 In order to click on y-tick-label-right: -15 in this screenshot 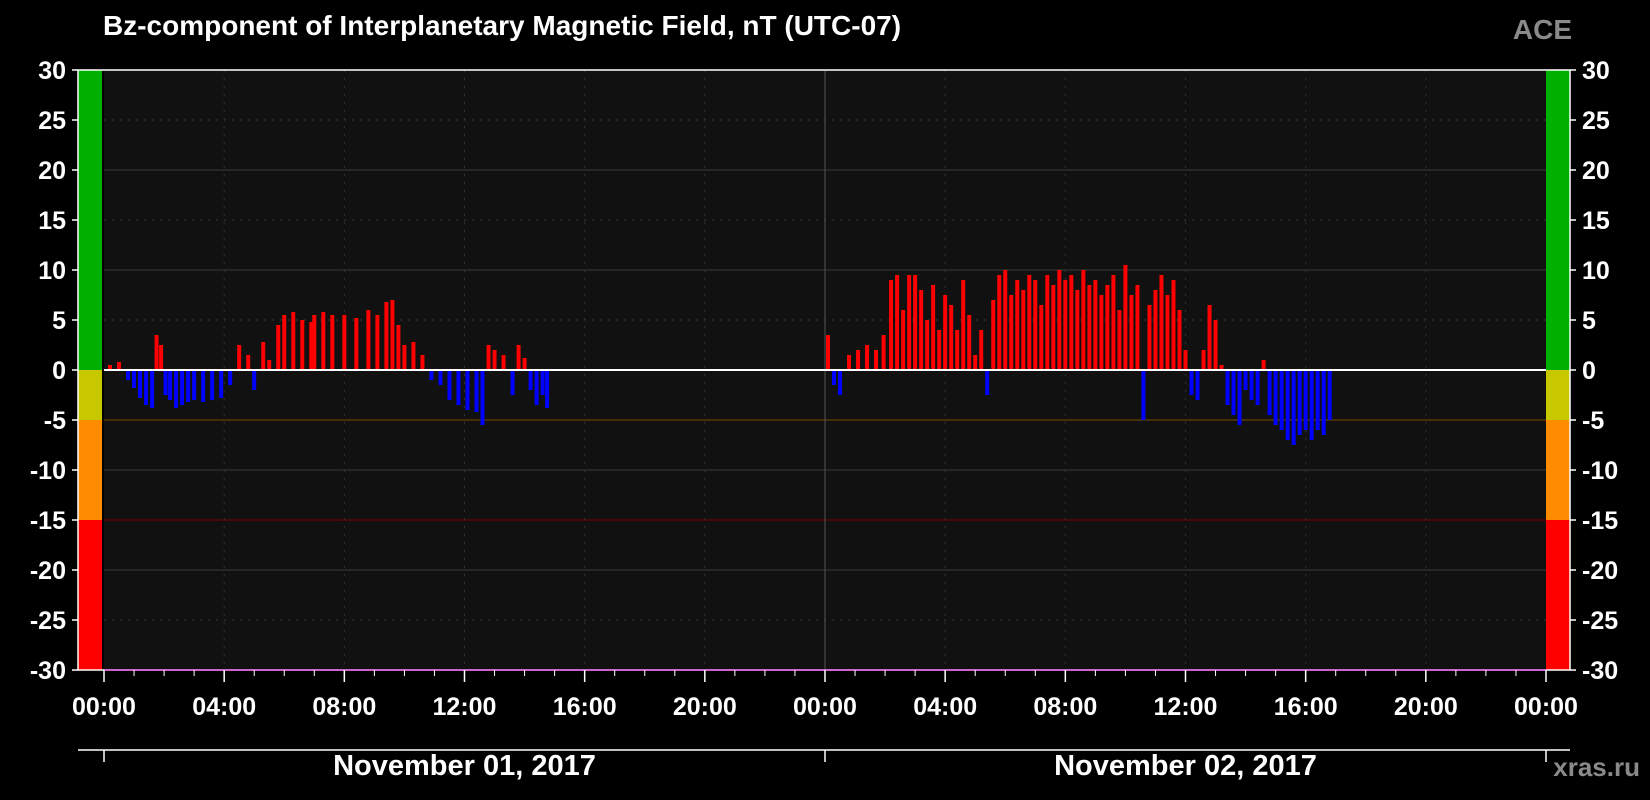, I will do `click(1600, 521)`.